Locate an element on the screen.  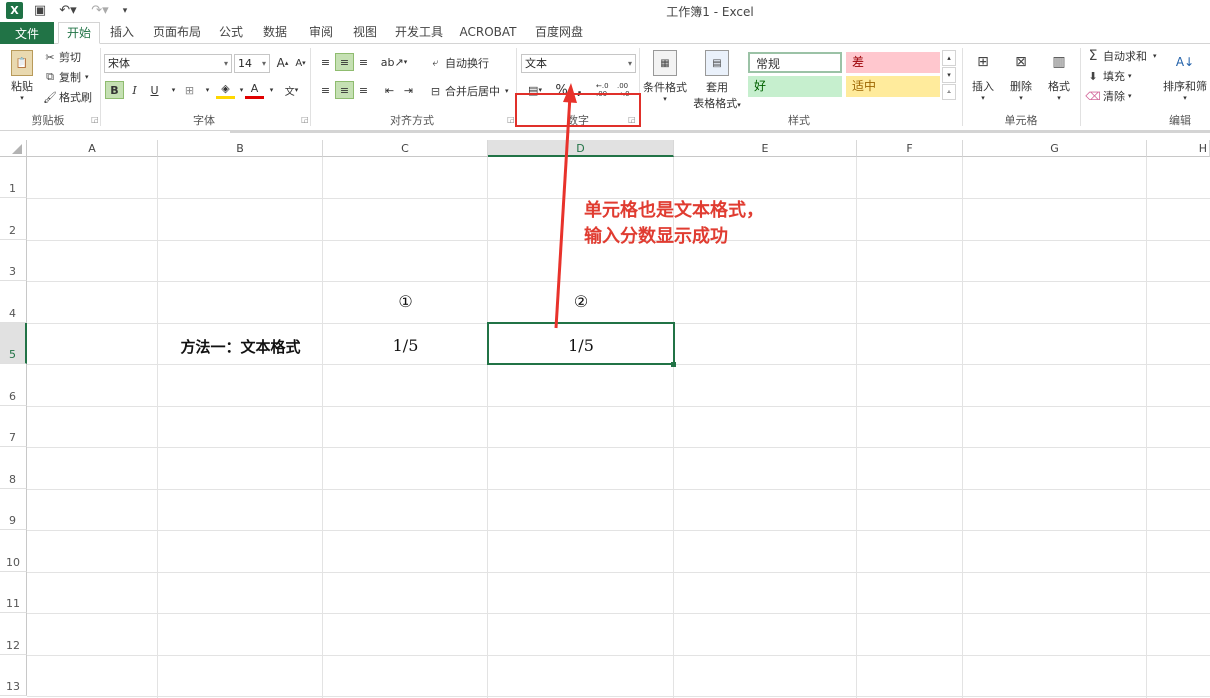
annotation-arrow-layer is located at coordinates (565, 206).